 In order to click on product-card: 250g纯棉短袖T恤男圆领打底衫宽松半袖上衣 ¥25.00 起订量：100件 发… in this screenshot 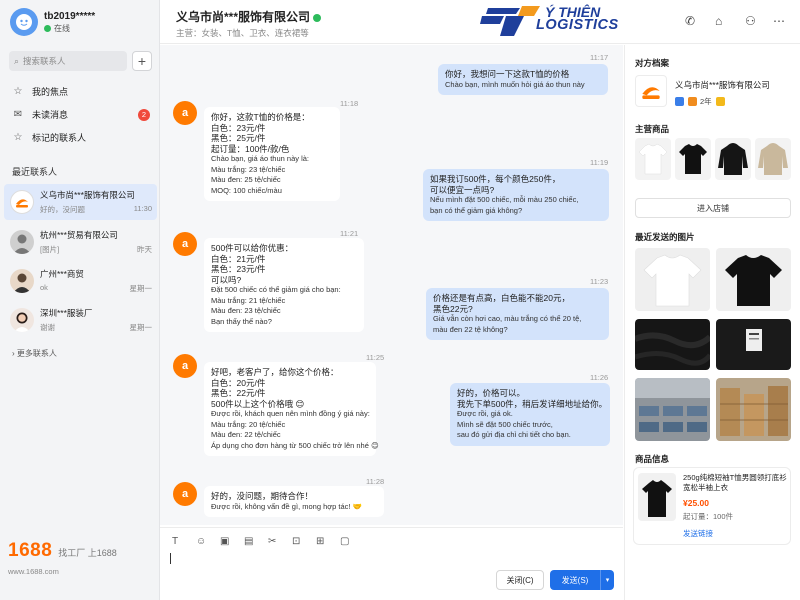, I will do `click(712, 506)`.